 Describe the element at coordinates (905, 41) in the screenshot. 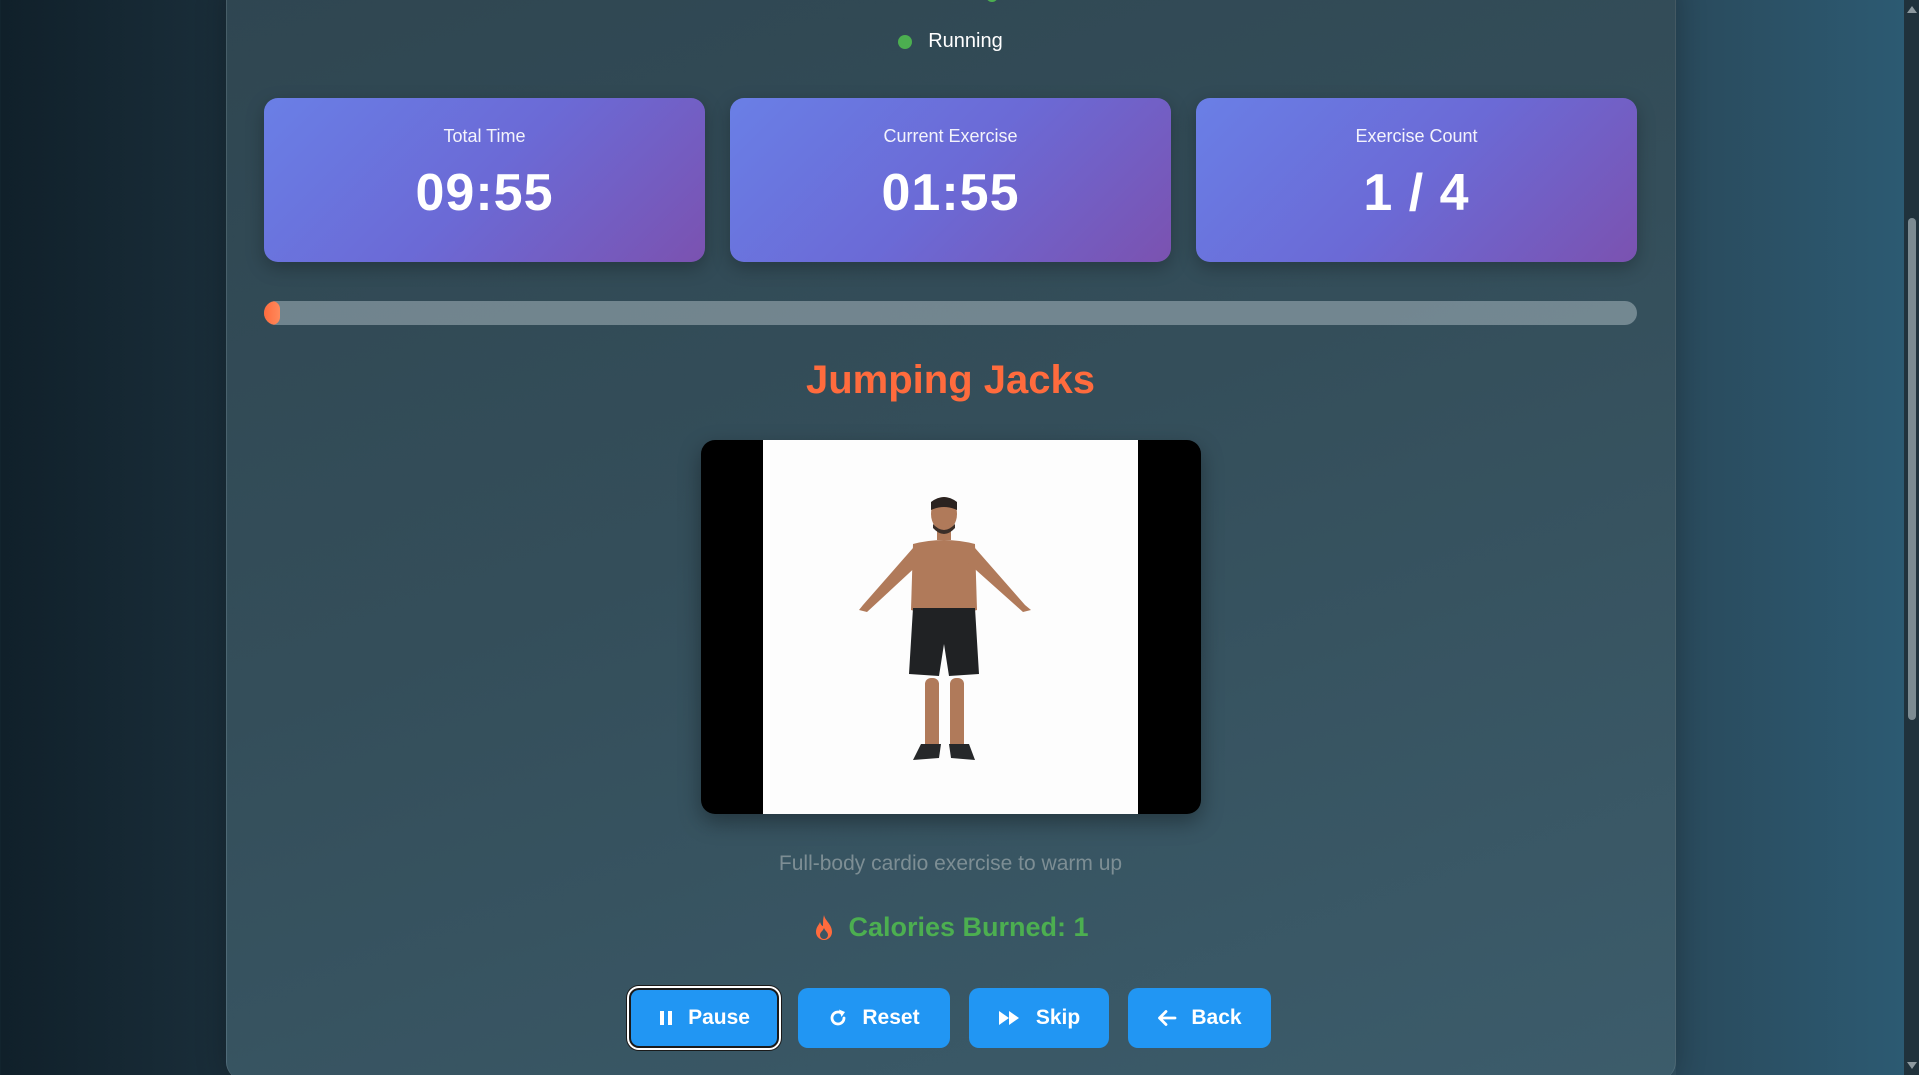

I see `status-indicator-dot` at that location.